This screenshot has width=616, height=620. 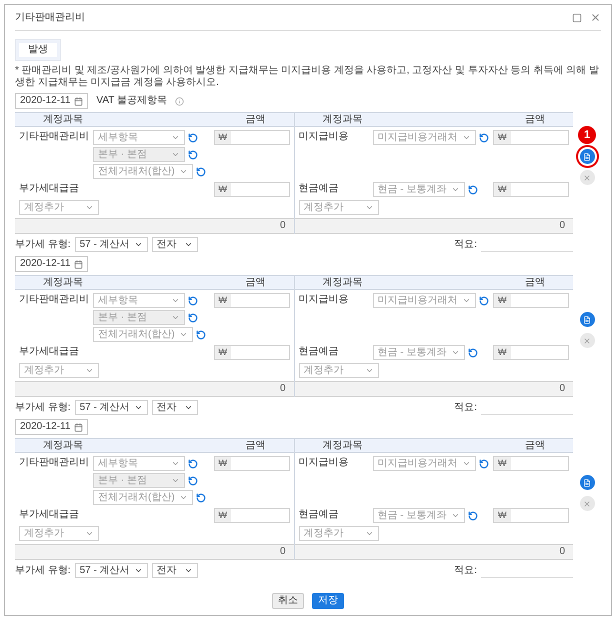 What do you see at coordinates (38, 50) in the screenshot?
I see `tab: 발생` at bounding box center [38, 50].